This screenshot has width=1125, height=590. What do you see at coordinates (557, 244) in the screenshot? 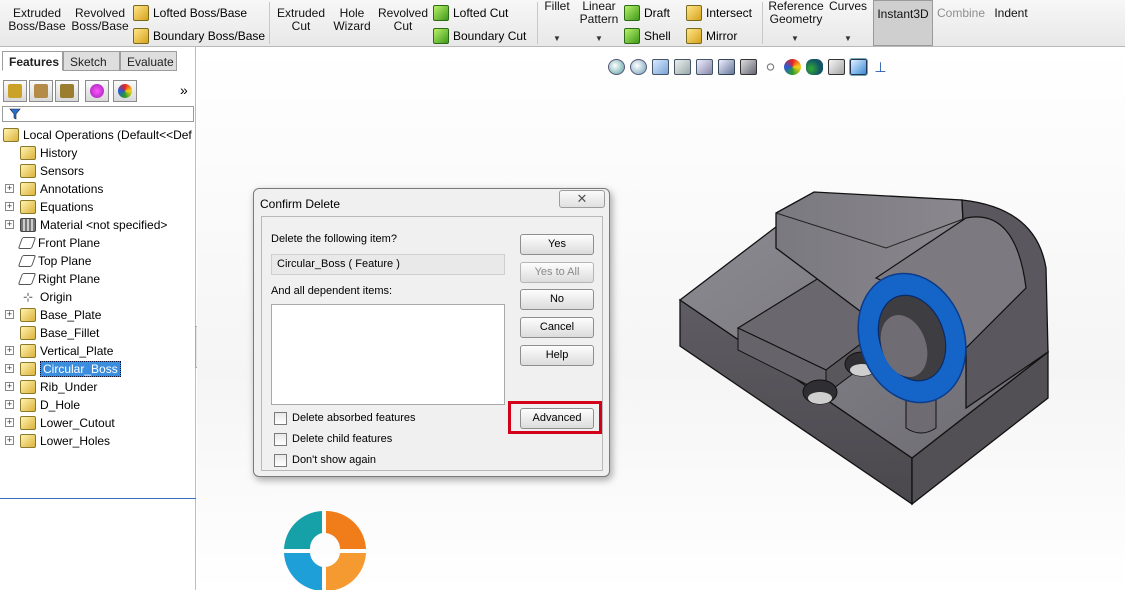
I see `yes-button: Yes` at bounding box center [557, 244].